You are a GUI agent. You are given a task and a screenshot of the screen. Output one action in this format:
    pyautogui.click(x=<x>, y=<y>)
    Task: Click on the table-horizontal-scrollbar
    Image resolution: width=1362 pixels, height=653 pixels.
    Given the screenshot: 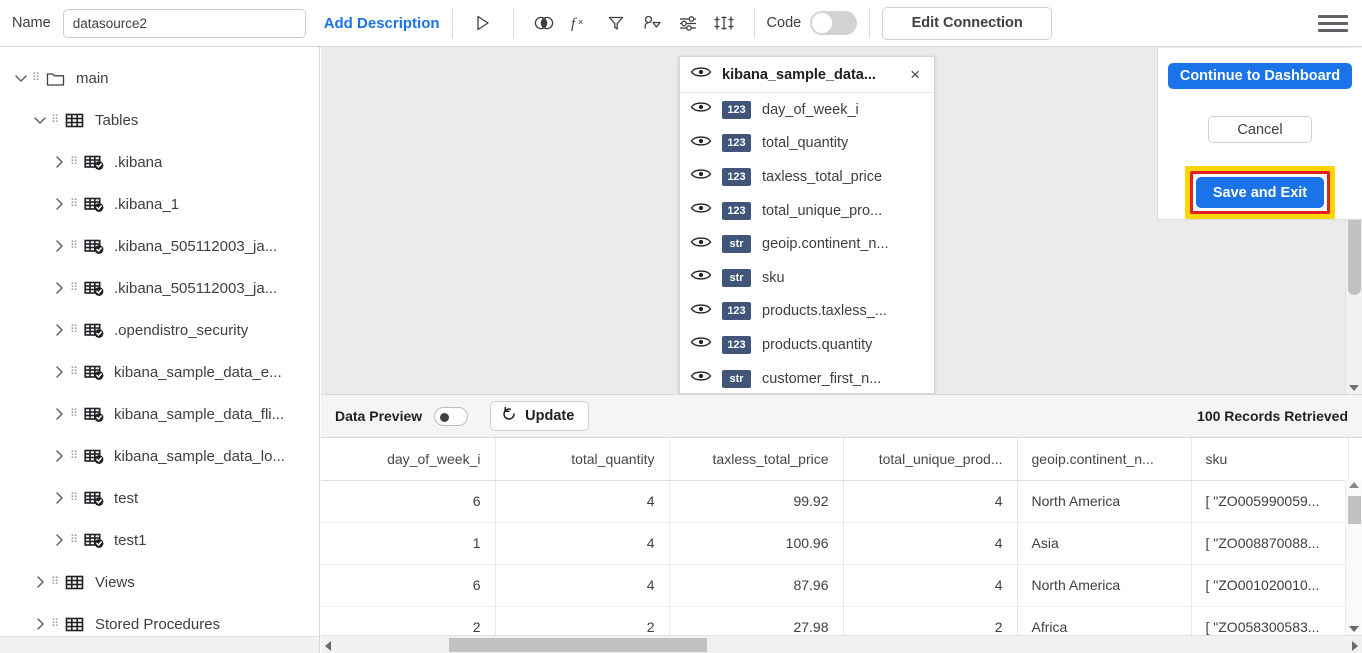 What is the action you would take?
    pyautogui.click(x=841, y=644)
    